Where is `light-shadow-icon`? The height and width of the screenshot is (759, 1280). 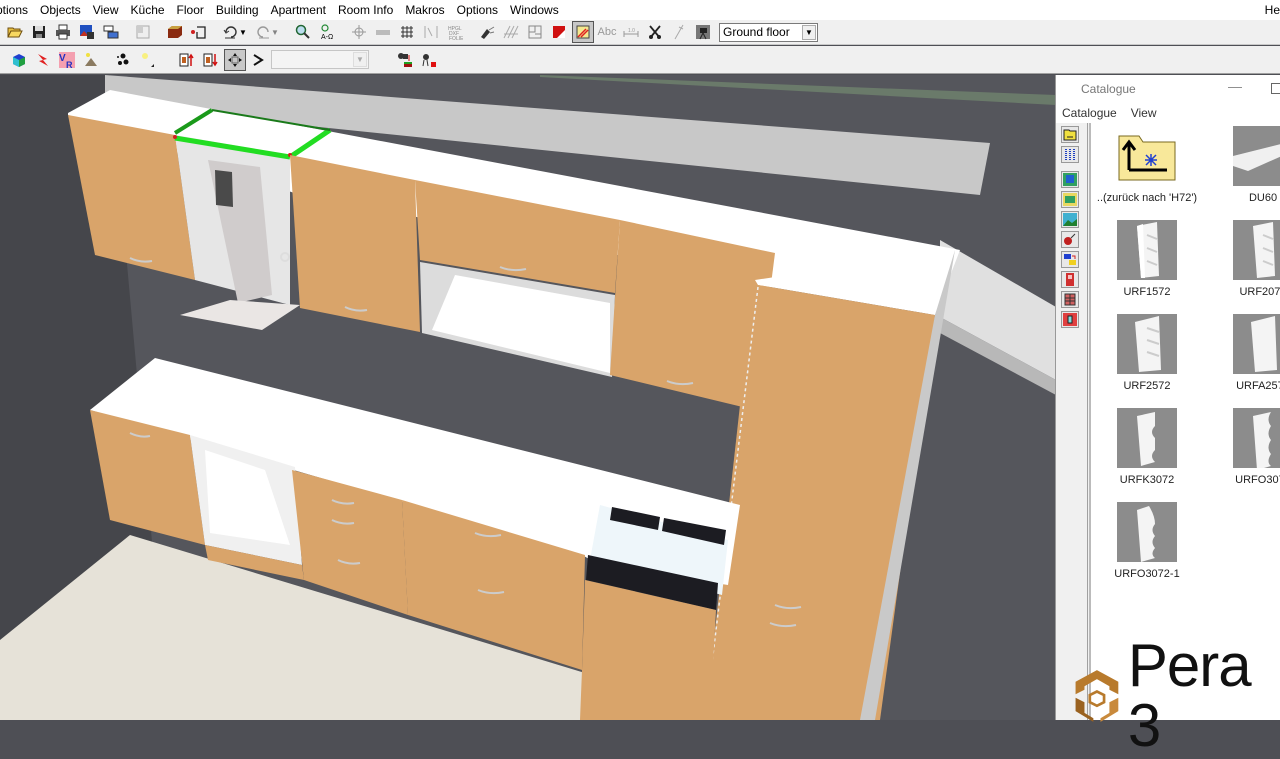 light-shadow-icon is located at coordinates (91, 60).